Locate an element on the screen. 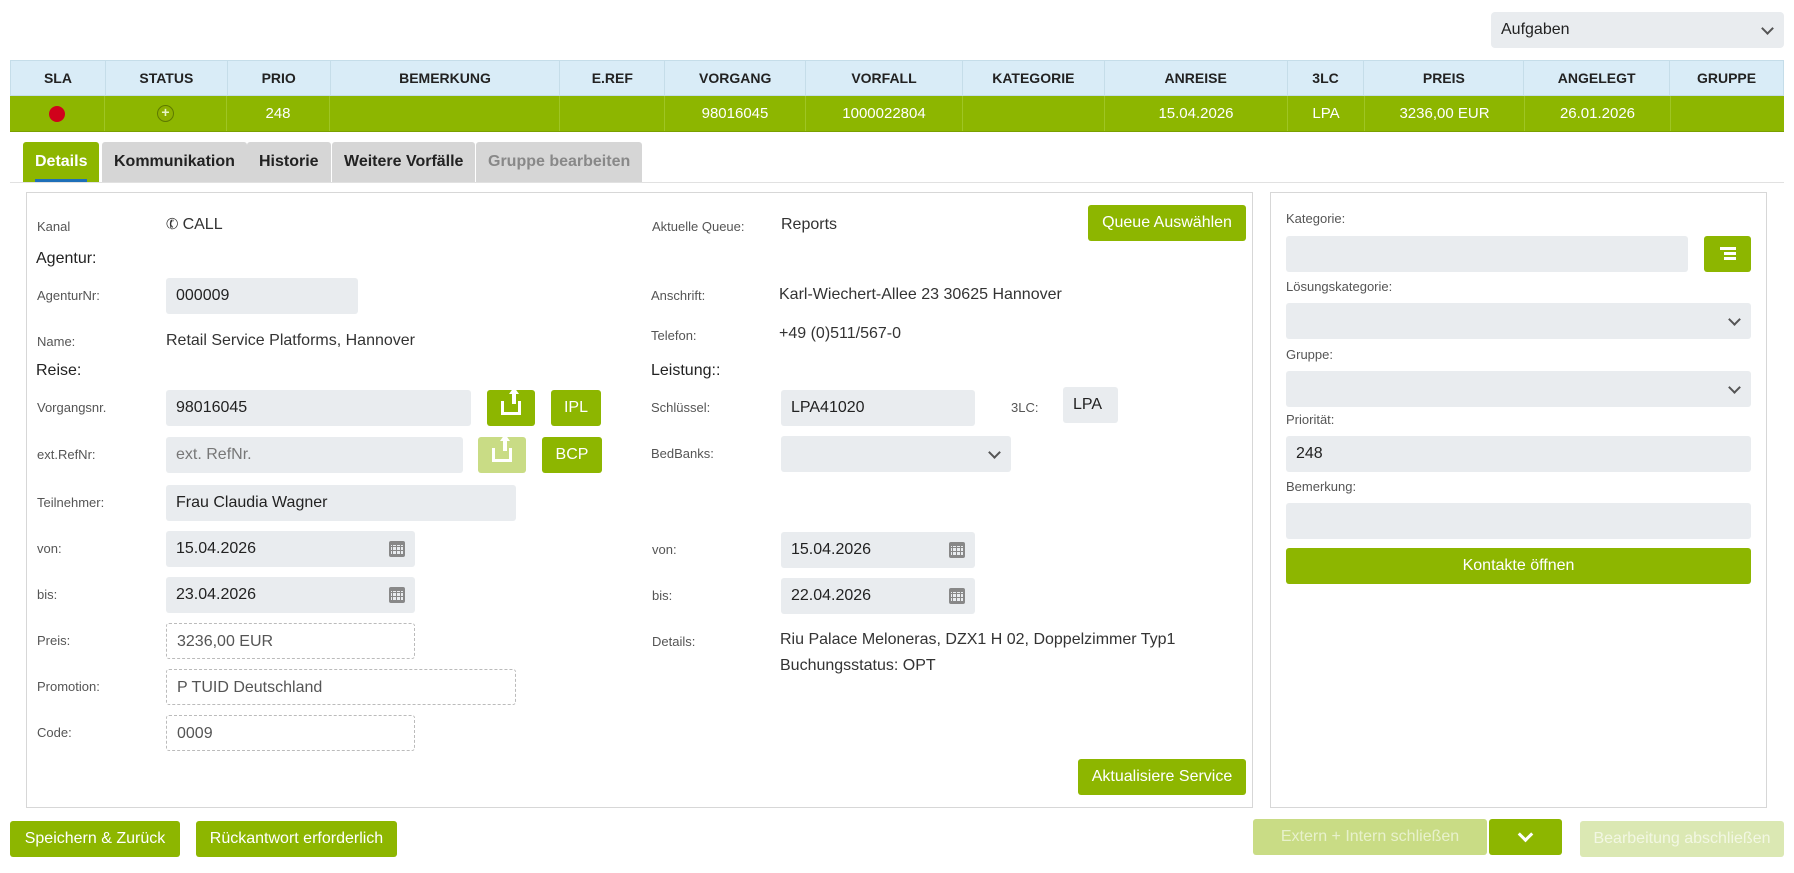  col-header-prio: PRIO is located at coordinates (279, 78).